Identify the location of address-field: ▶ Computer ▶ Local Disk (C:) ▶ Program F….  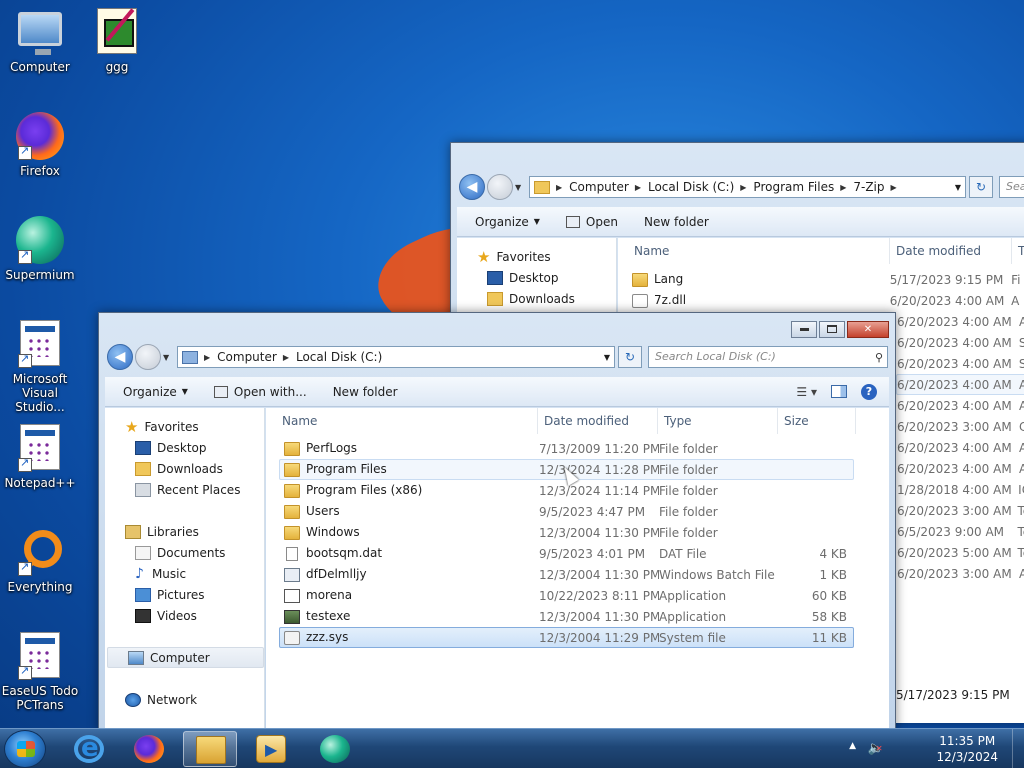
(747, 187).